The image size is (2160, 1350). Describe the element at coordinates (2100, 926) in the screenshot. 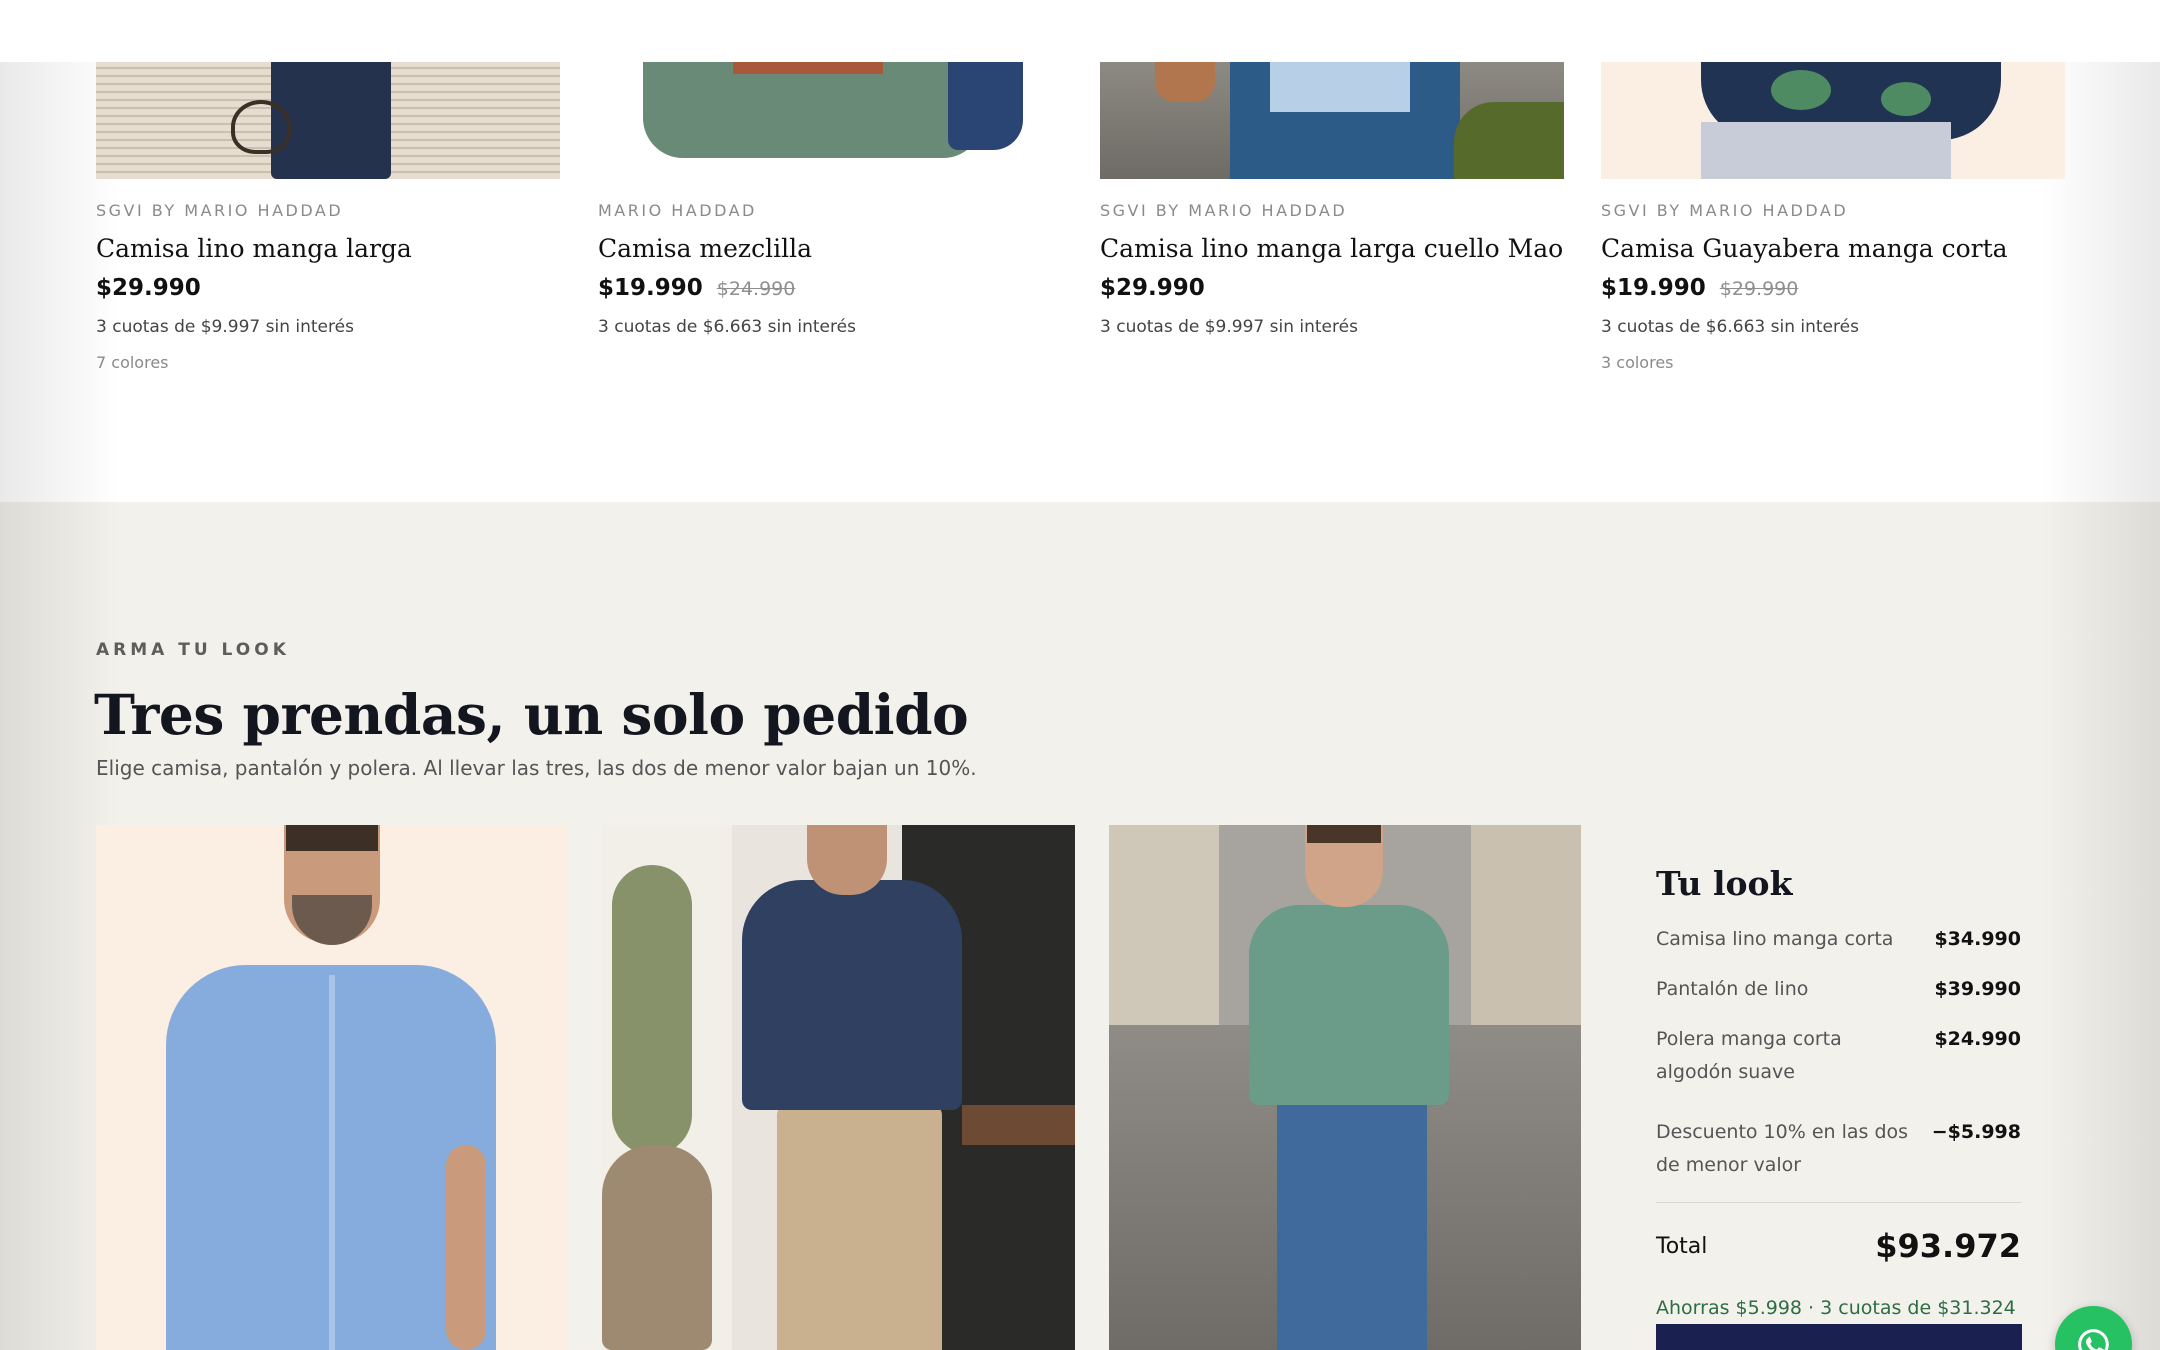

I see `section-edge-shade-right` at that location.